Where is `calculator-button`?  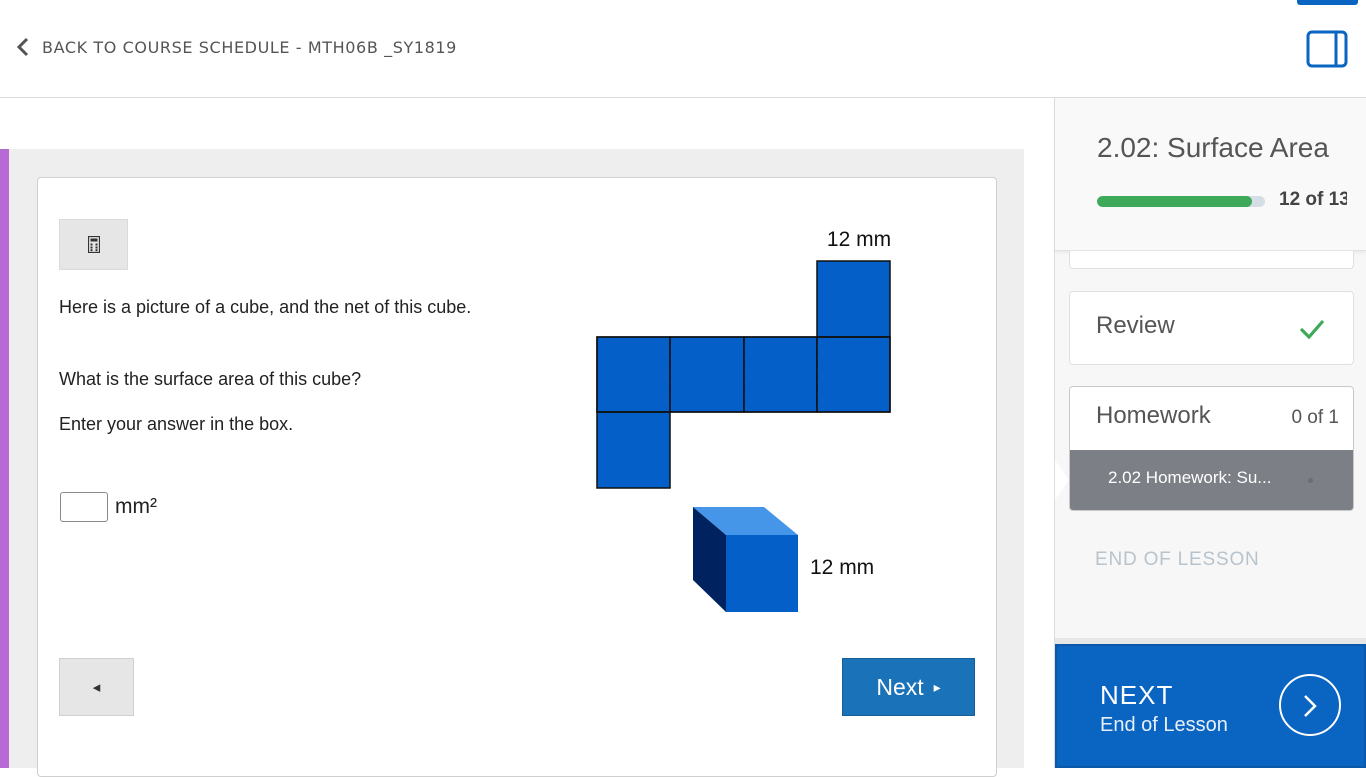 calculator-button is located at coordinates (93, 244).